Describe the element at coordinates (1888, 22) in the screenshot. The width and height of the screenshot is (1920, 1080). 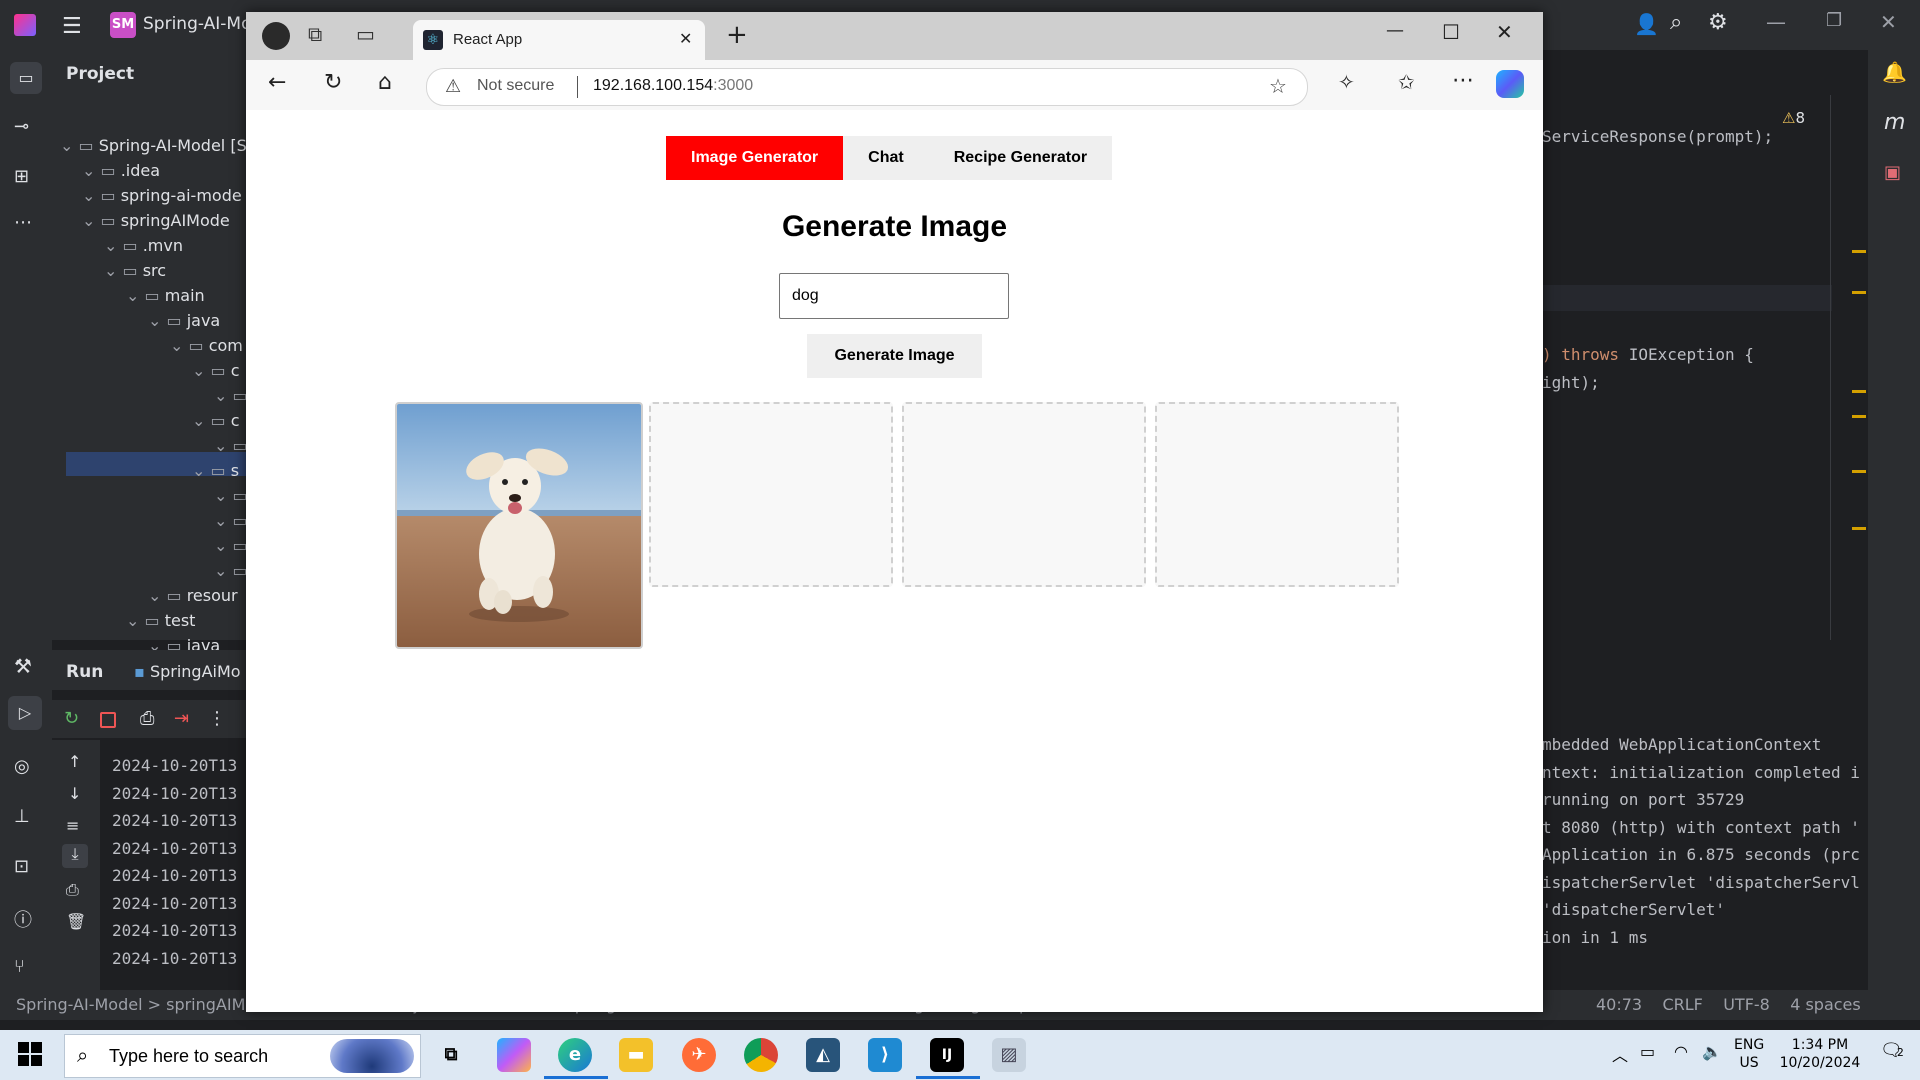
I see `ide-close-icon: ✕` at that location.